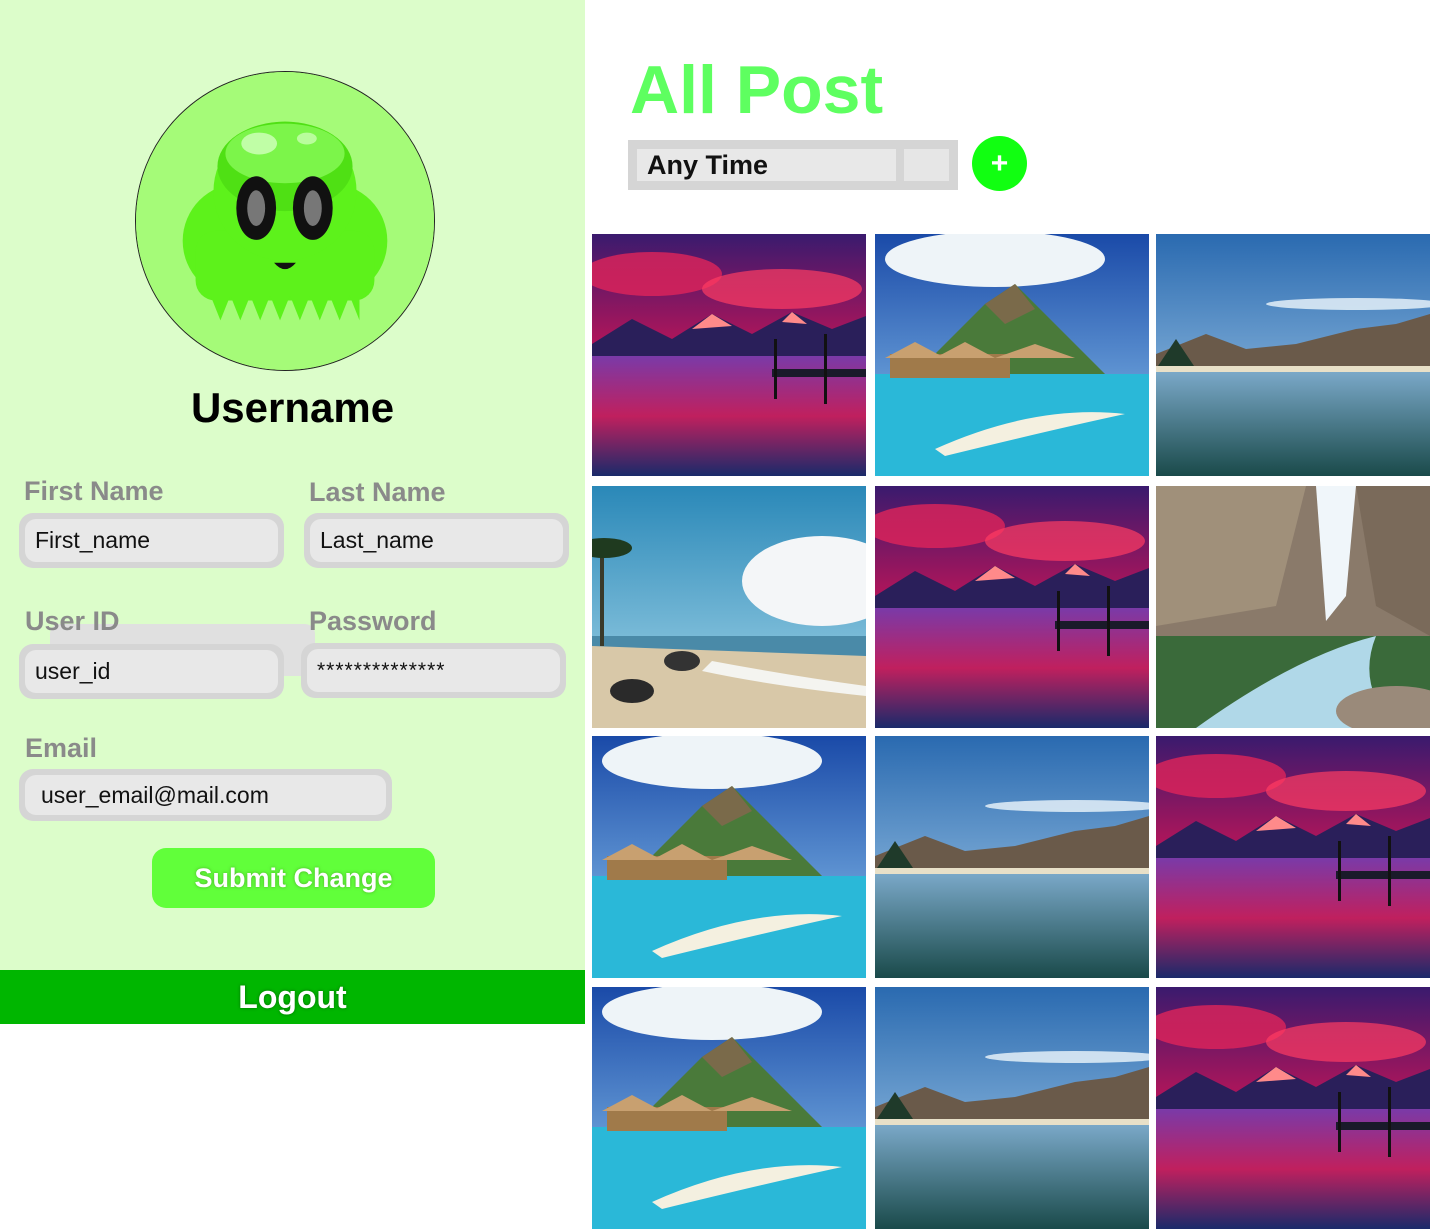 Image resolution: width=1440 pixels, height=1229 pixels. Describe the element at coordinates (926, 165) in the screenshot. I see `time-filter-dropdown-button` at that location.